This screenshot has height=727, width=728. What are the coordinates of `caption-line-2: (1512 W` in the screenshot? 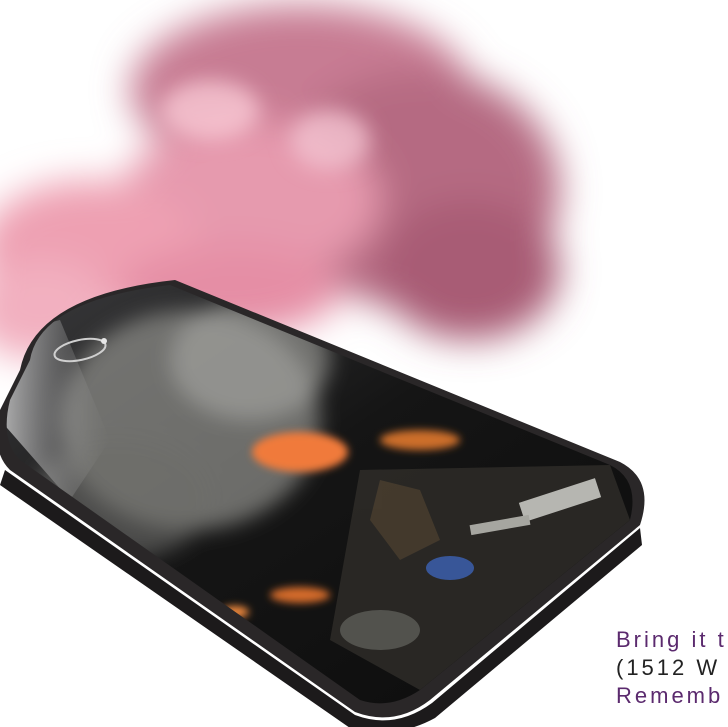 It's located at (668, 667).